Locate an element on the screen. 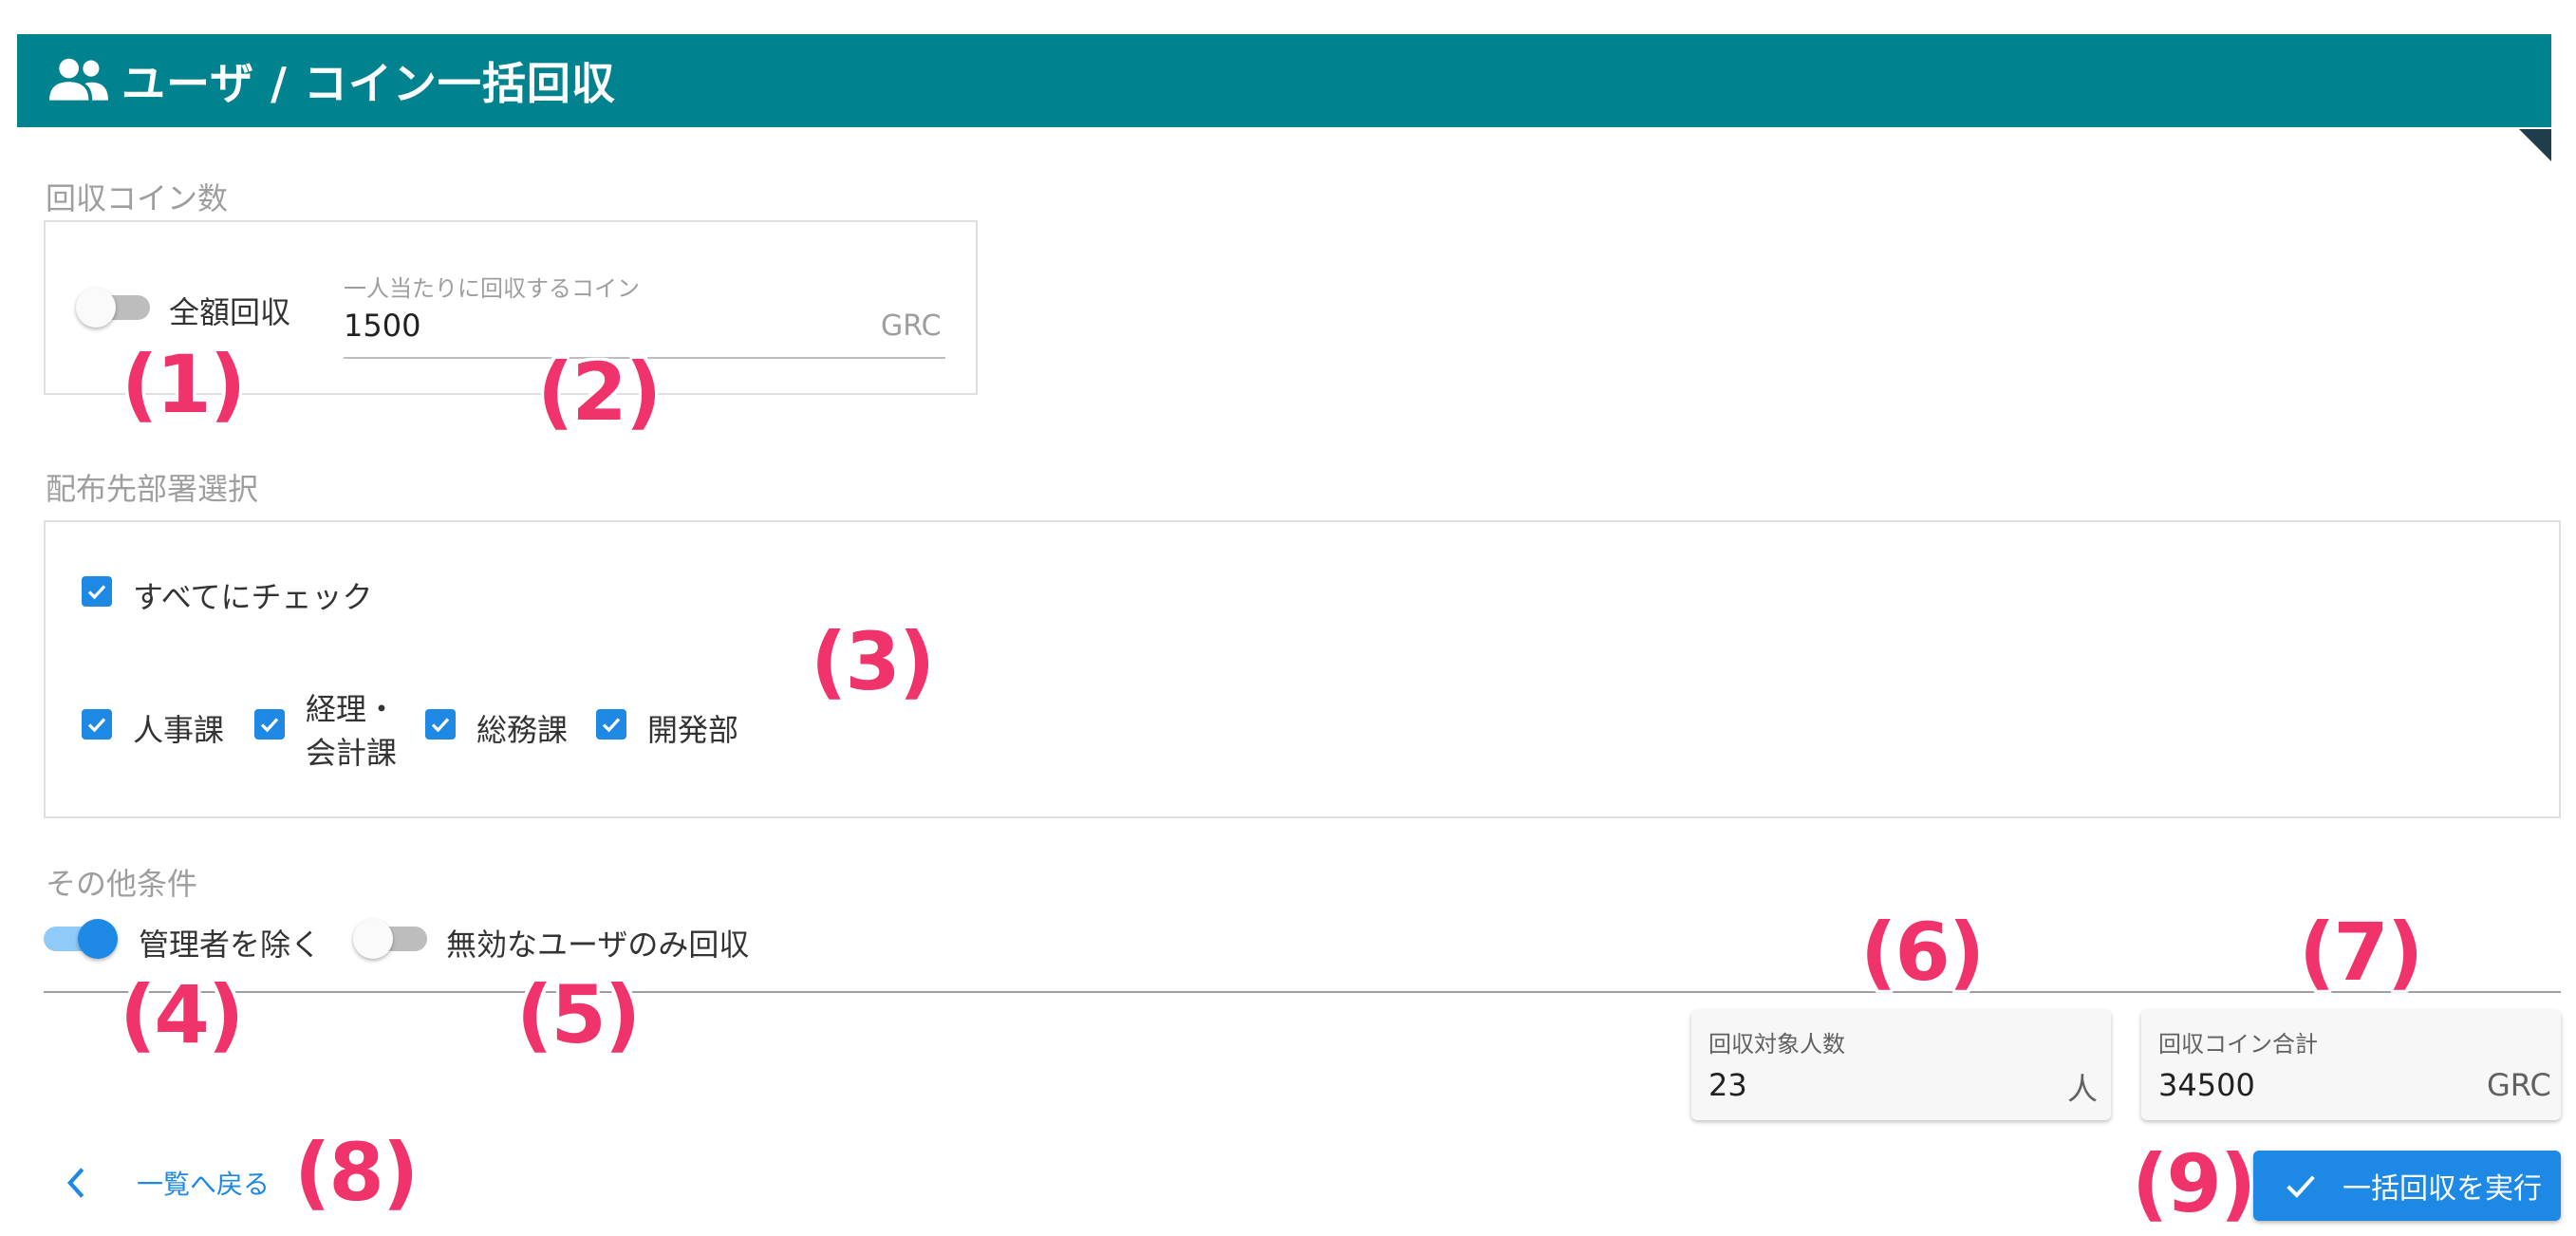 The image size is (2576, 1236). select-all-label: すべてにチェック is located at coordinates (253, 597).